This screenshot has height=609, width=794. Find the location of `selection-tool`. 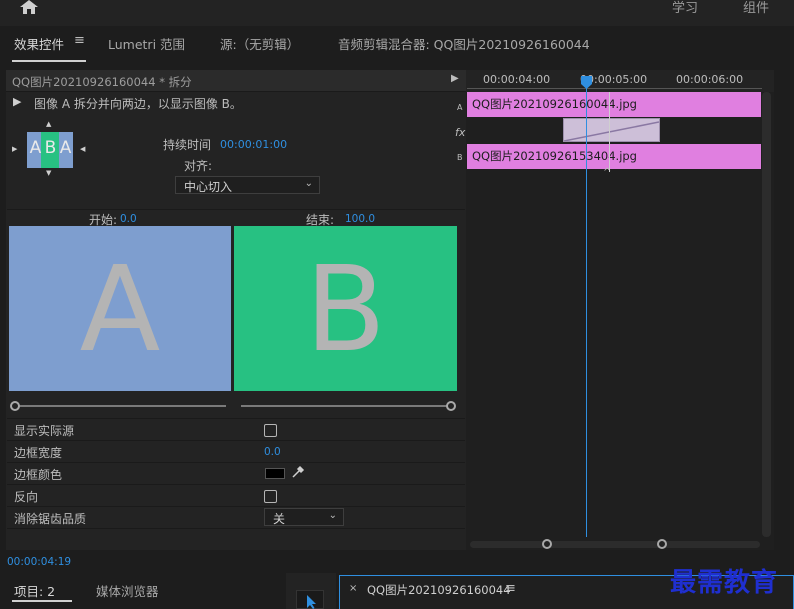

selection-tool is located at coordinates (310, 599).